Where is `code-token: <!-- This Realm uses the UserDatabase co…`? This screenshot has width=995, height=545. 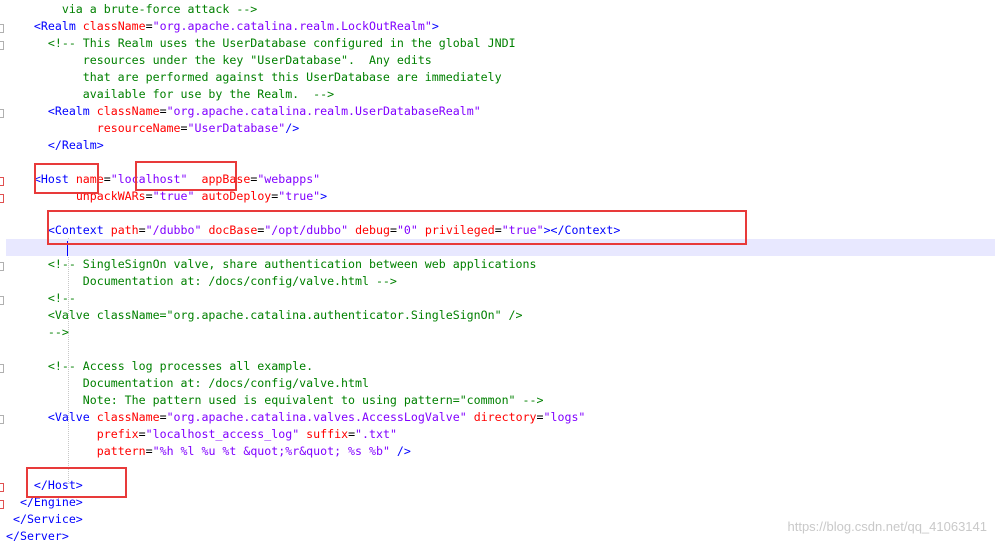 code-token: <!-- This Realm uses the UserDatabase co… is located at coordinates (281, 43).